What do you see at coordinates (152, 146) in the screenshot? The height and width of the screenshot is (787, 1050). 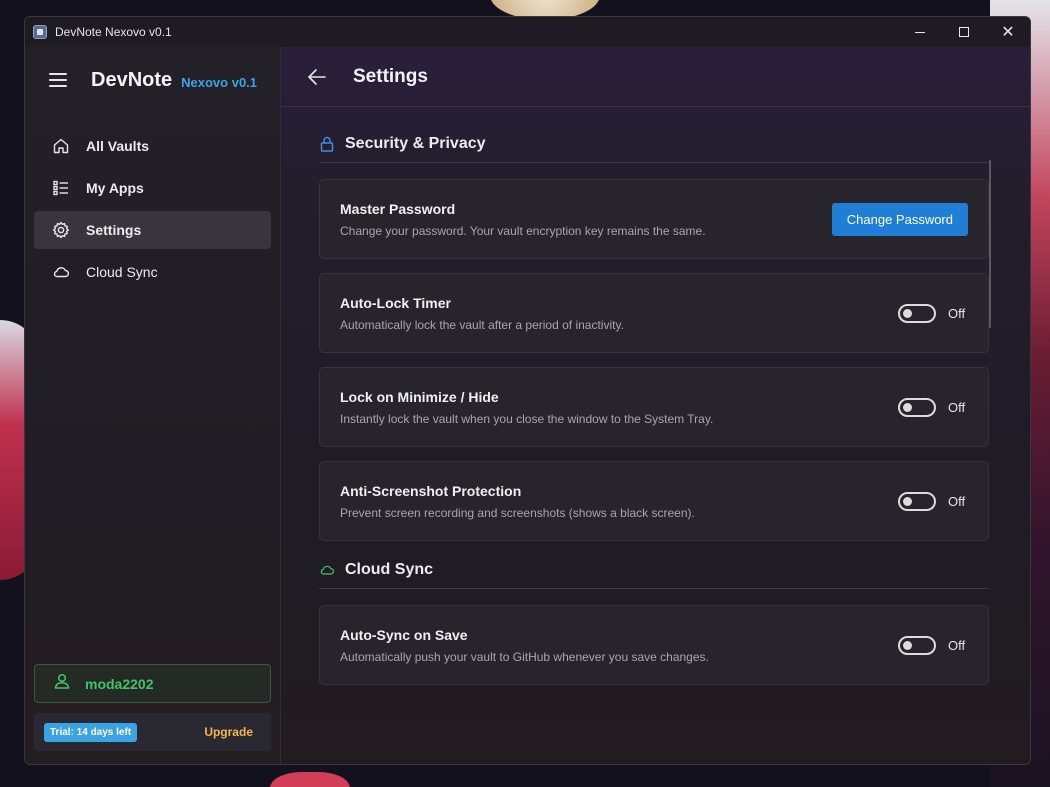 I see `sidebar-item-all-vaults: All Vaults` at bounding box center [152, 146].